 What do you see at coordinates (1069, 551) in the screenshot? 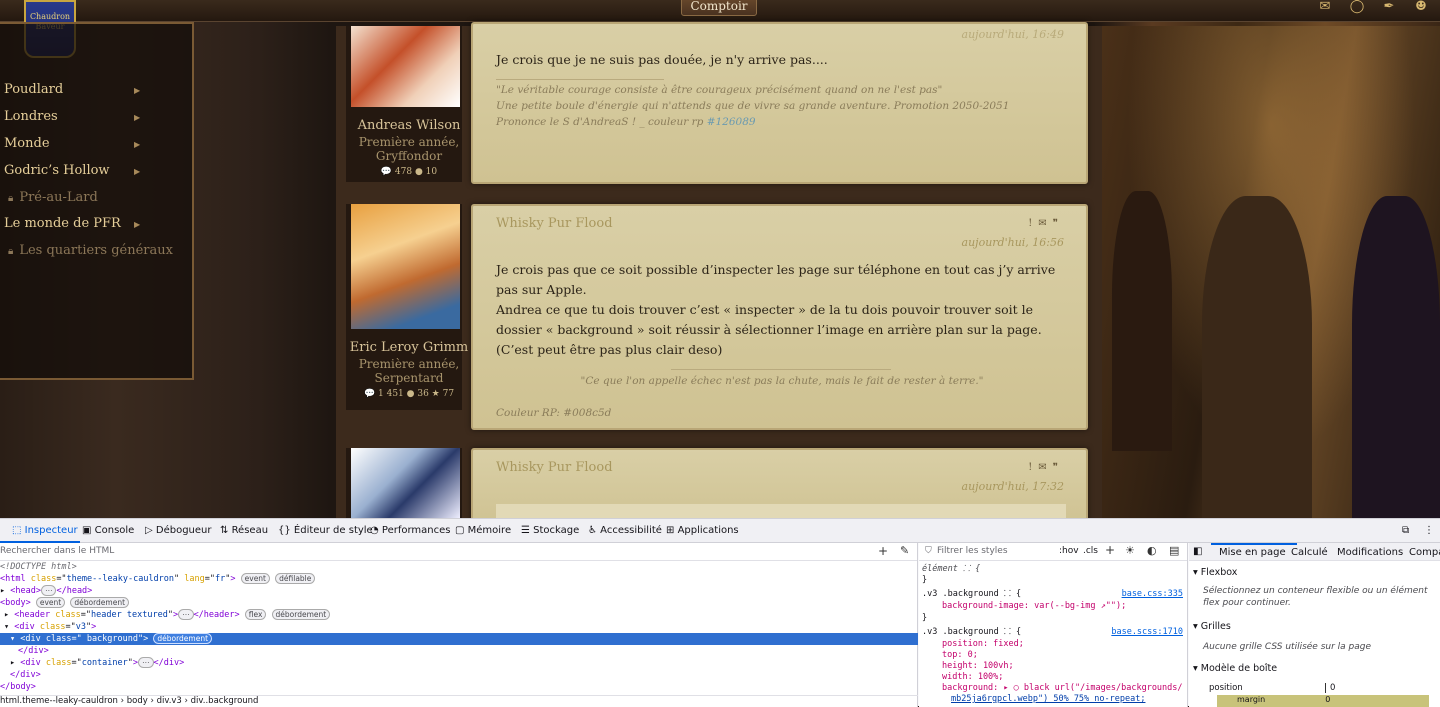
I see `hov-toggle: :hov` at bounding box center [1069, 551].